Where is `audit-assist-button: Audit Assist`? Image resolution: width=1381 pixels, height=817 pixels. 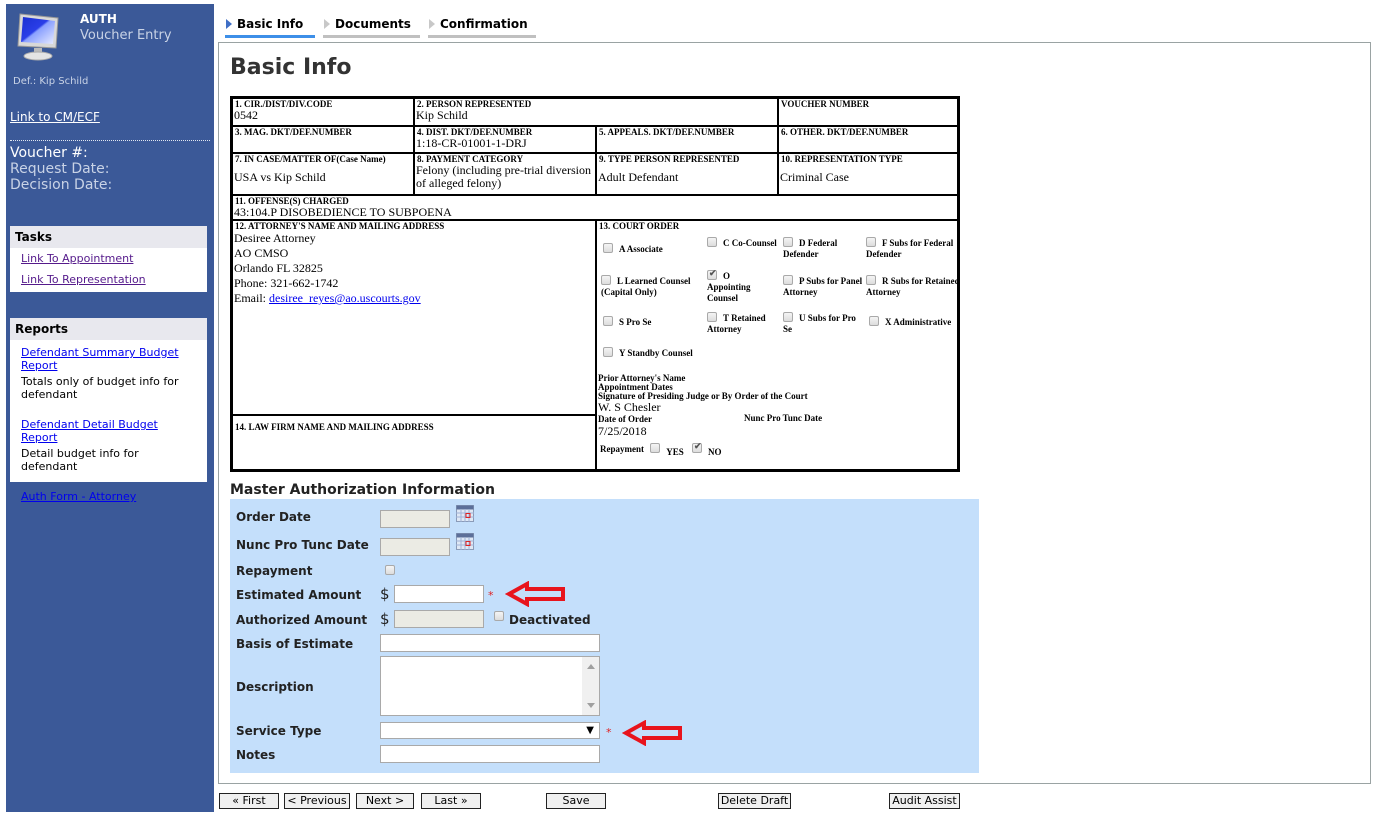
audit-assist-button: Audit Assist is located at coordinates (924, 801).